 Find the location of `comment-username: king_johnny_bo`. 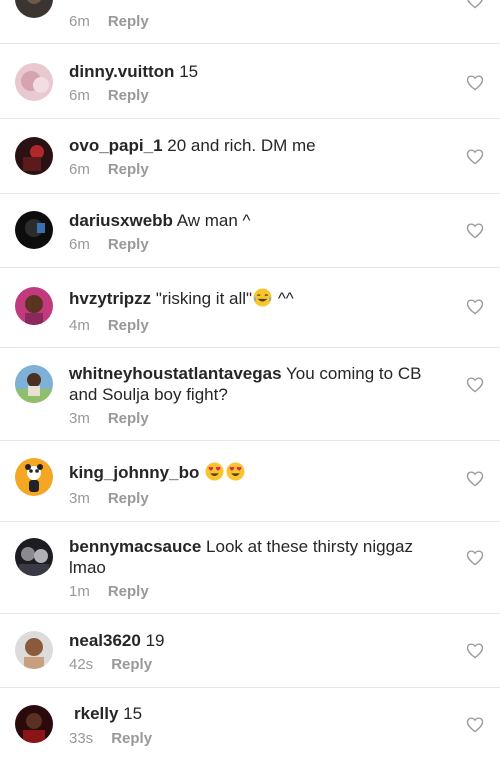

comment-username: king_johnny_bo is located at coordinates (134, 472).